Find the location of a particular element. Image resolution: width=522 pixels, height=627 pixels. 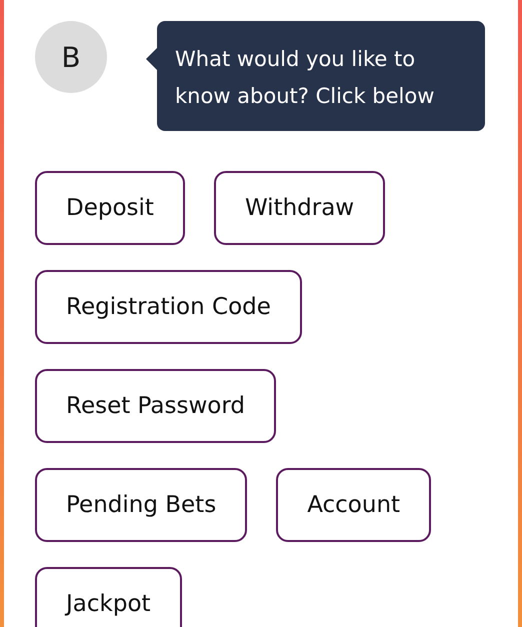

option-button: Withdraw is located at coordinates (300, 208).